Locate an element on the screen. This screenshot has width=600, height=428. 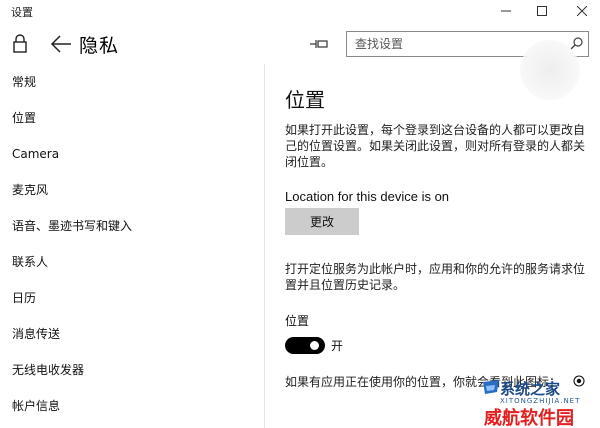
lock-icon is located at coordinates (20, 43).